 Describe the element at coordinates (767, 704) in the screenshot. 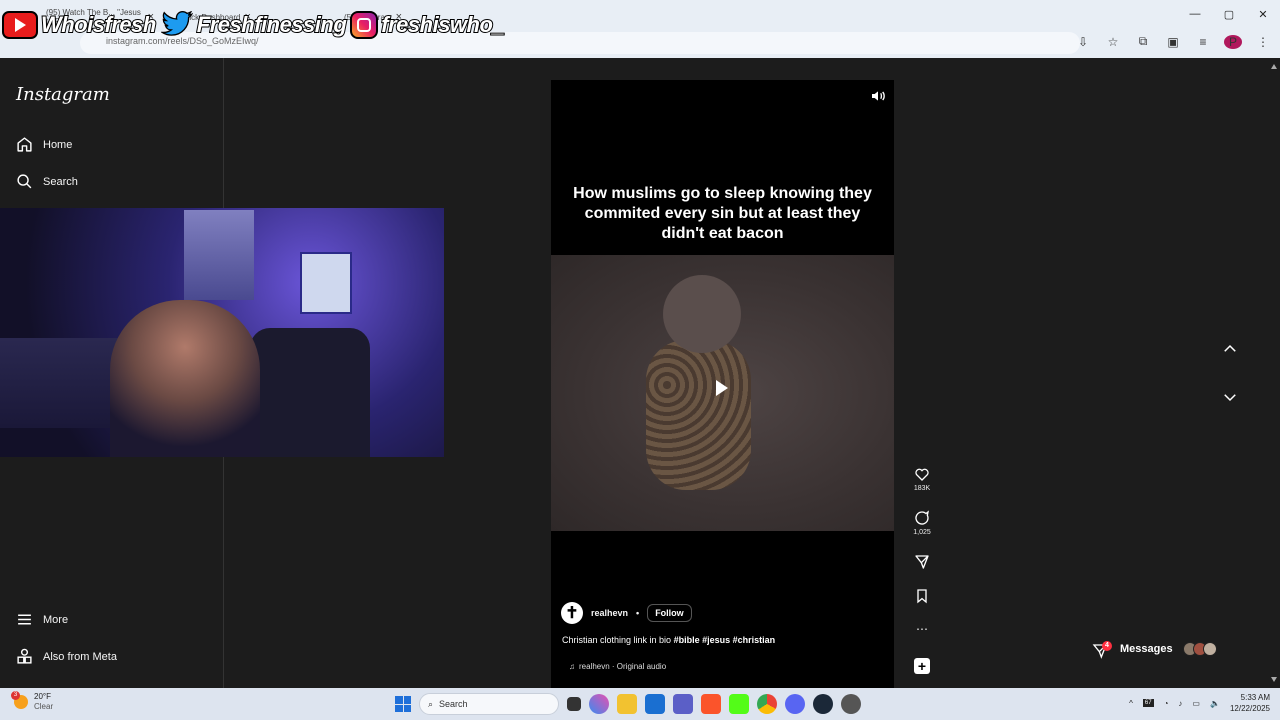

I see `chrome-icon` at that location.